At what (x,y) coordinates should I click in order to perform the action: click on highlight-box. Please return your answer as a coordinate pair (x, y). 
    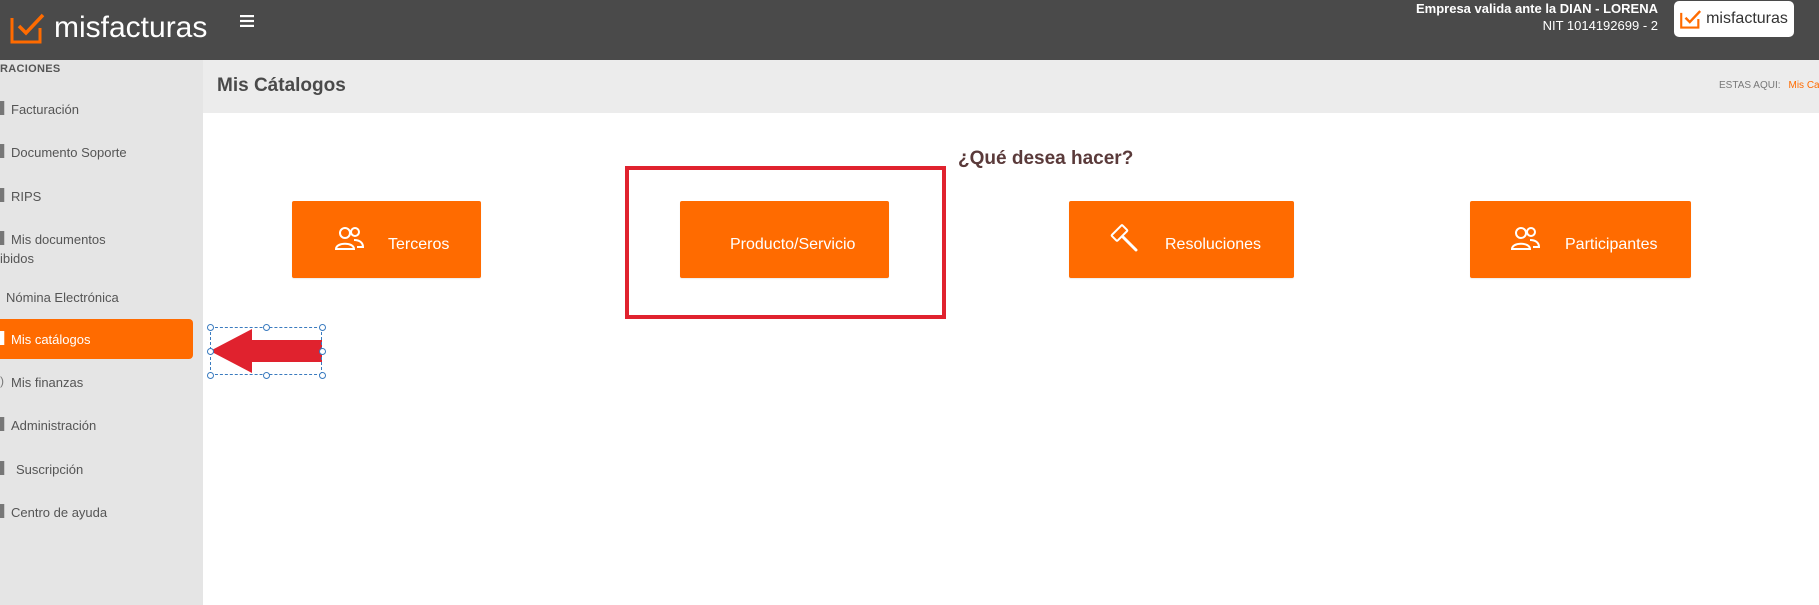
    Looking at the image, I should click on (785, 242).